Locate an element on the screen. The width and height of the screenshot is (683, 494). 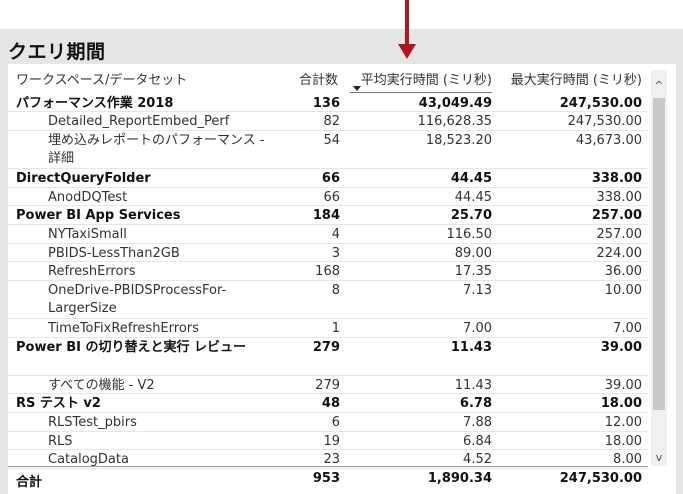
row-name: RLS is located at coordinates (60, 441).